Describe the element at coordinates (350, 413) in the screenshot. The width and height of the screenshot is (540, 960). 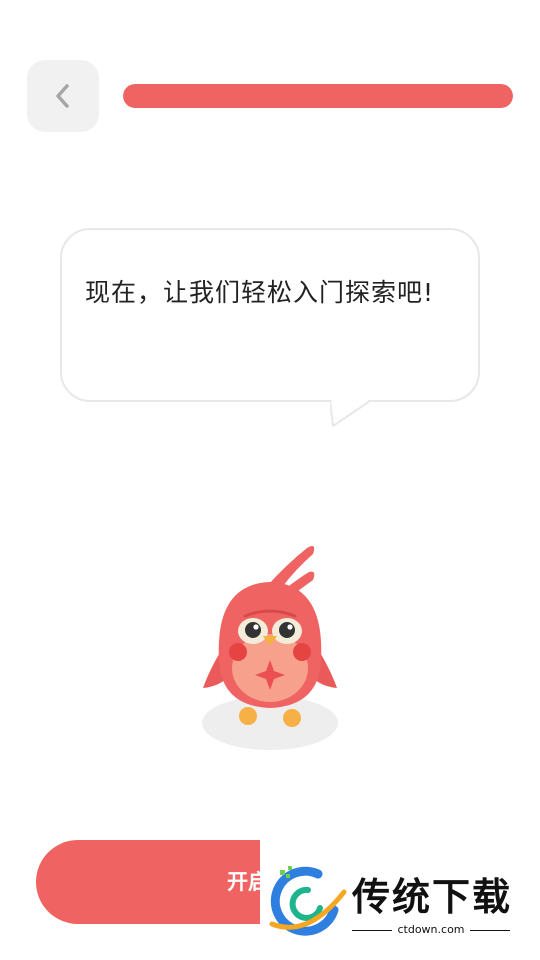
I see `speech-bubble-tail` at that location.